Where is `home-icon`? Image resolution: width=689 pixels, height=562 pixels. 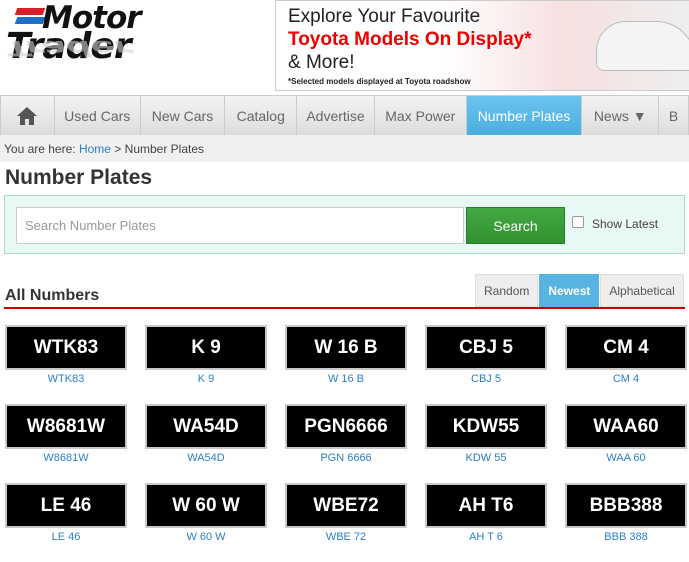 home-icon is located at coordinates (27, 115).